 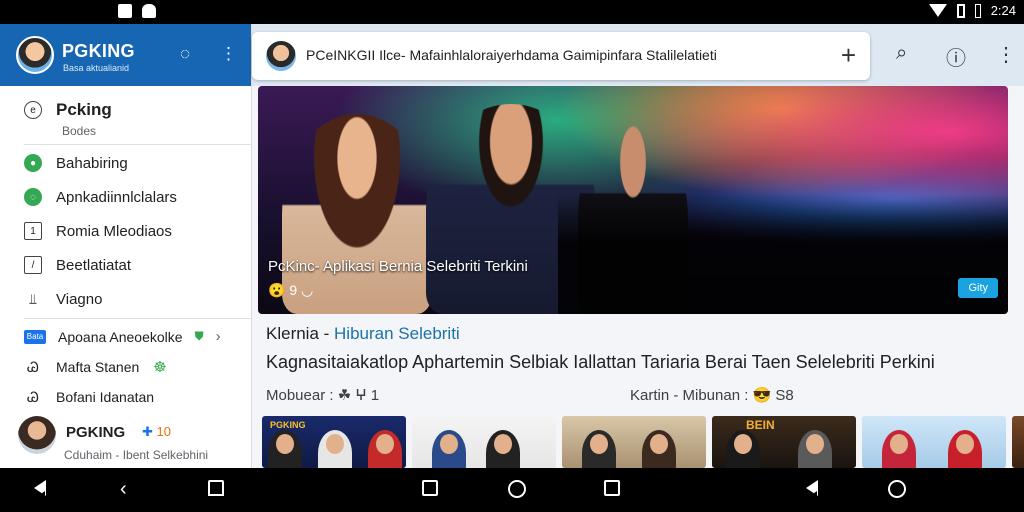 What do you see at coordinates (218, 336) in the screenshot?
I see `chevron-right-icon: ›` at bounding box center [218, 336].